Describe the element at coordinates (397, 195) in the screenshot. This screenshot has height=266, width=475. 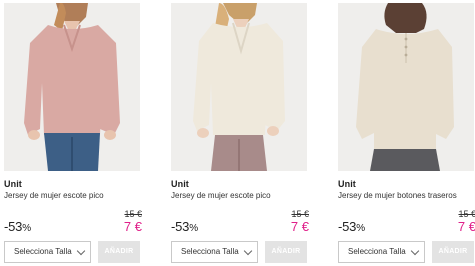
I see `product-name: Jersey de mujer botones traseros` at that location.